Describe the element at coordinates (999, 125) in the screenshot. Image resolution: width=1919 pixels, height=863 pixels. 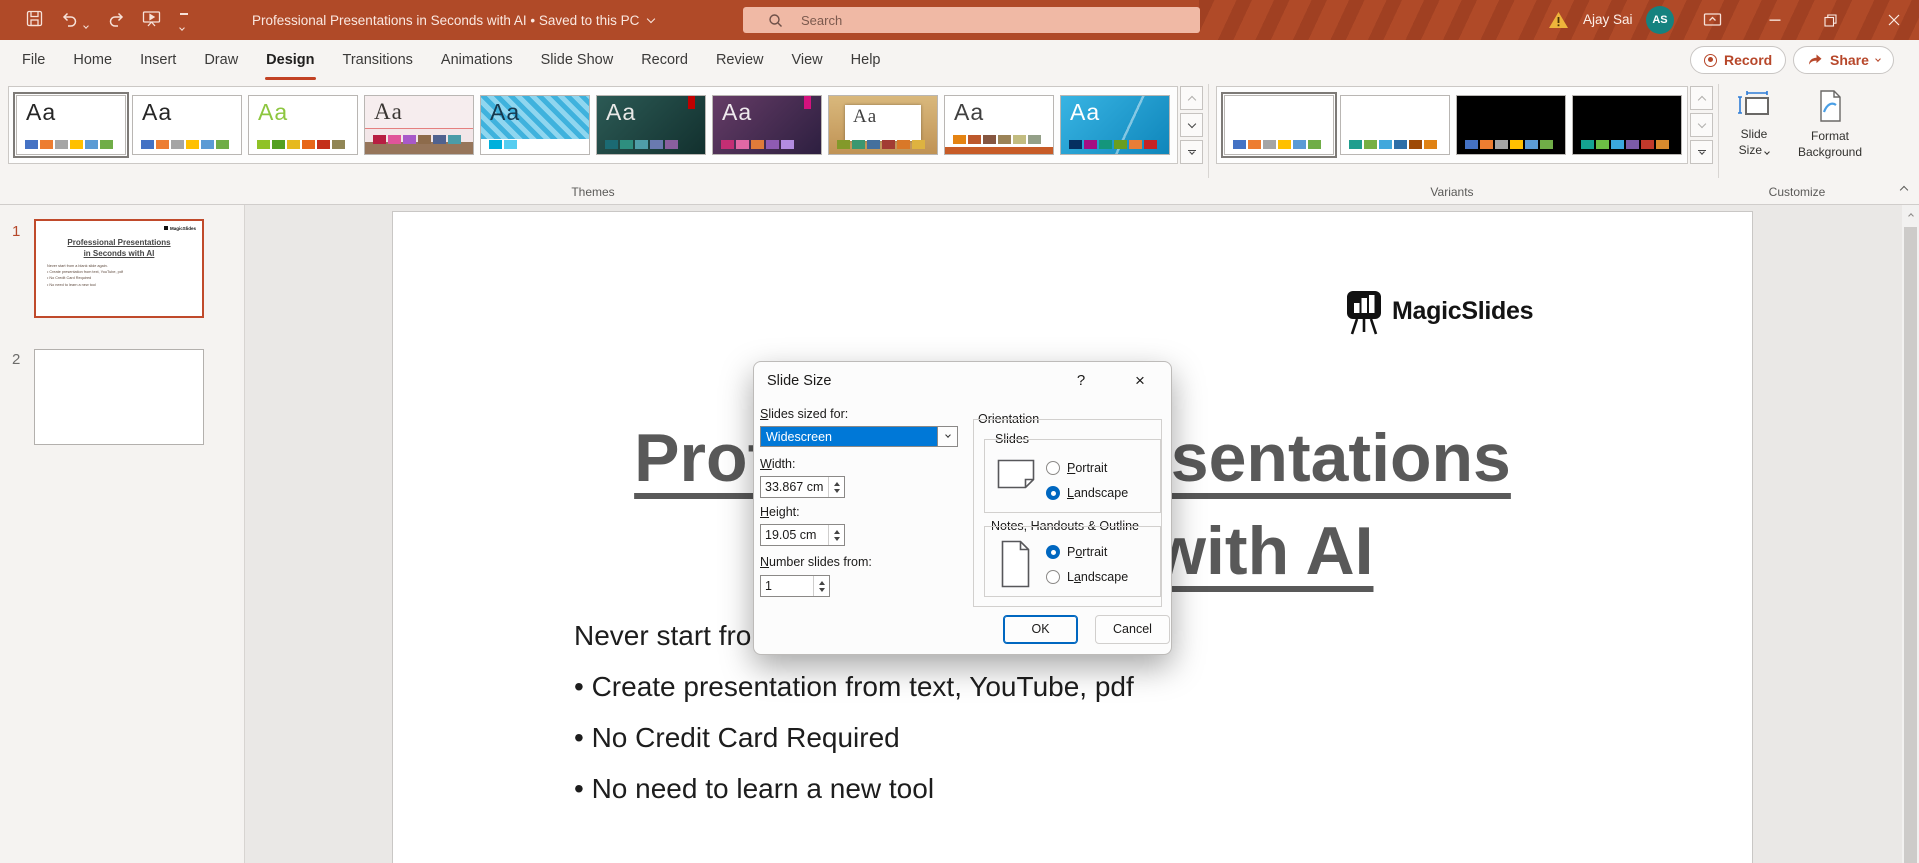
I see `theme-tile-9: Aa` at that location.